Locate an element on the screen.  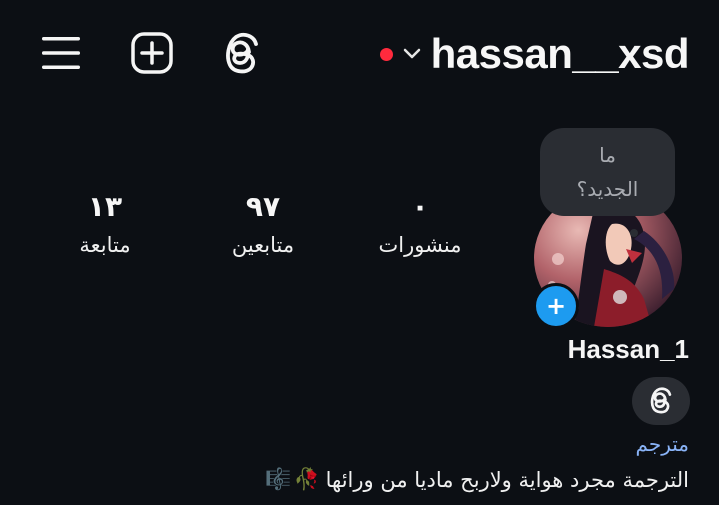
live-dot-icon is located at coordinates (386, 54).